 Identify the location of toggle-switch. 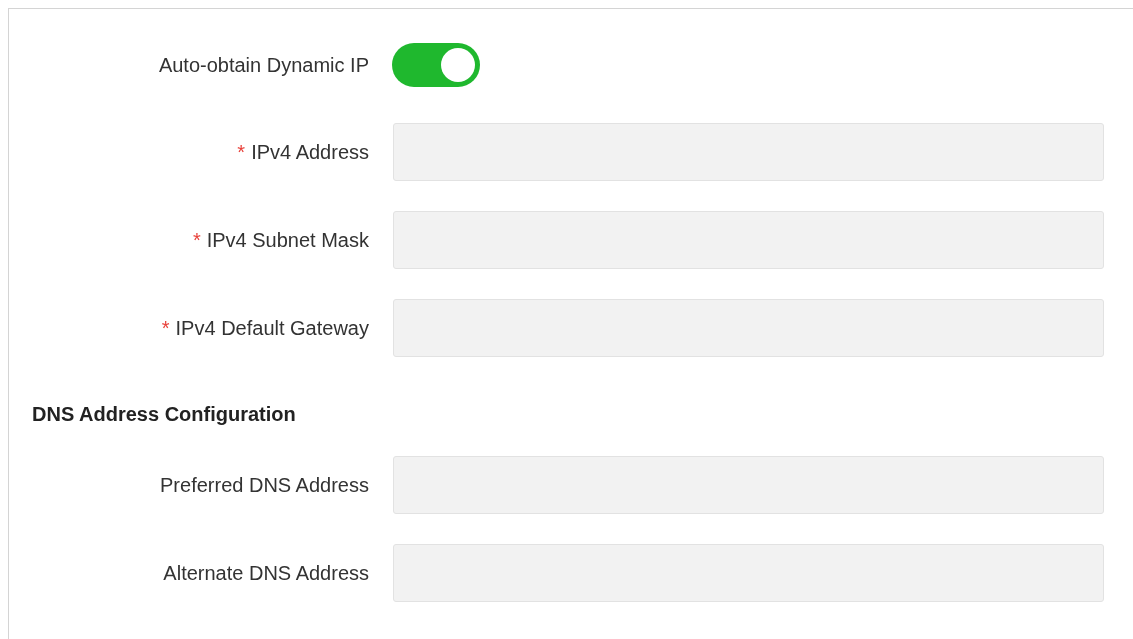
(436, 65).